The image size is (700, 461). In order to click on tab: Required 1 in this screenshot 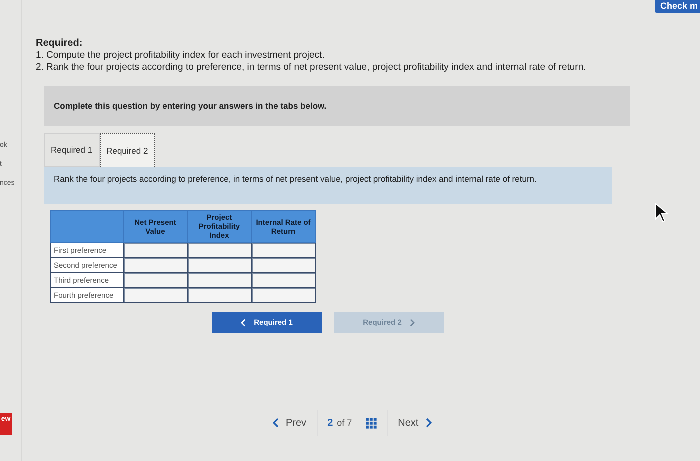, I will do `click(72, 150)`.